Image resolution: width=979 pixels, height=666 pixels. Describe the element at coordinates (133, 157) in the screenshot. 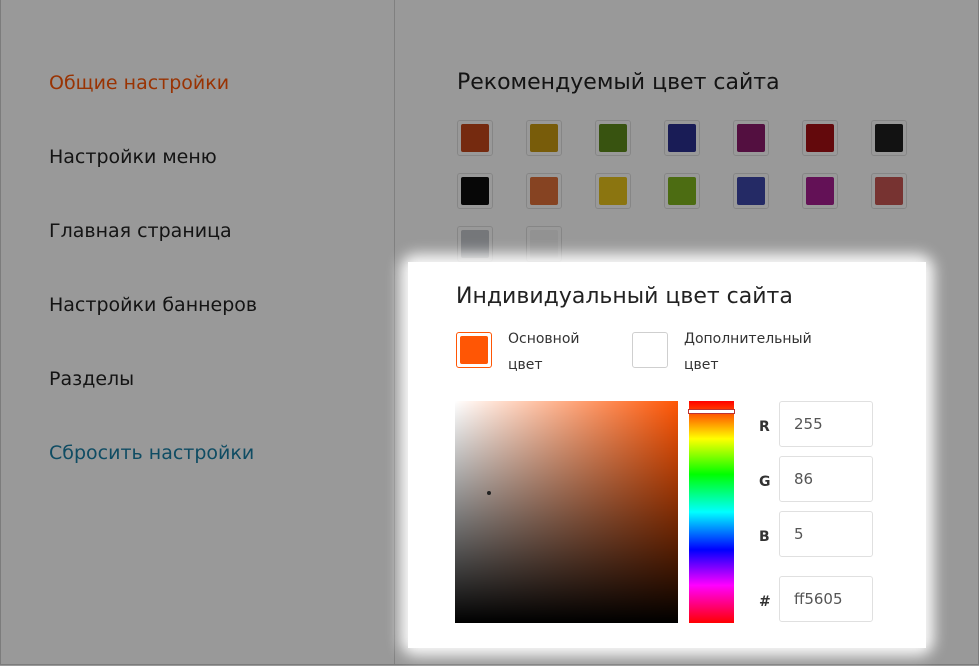

I see `sidebar-item-menu: Настройки меню` at that location.